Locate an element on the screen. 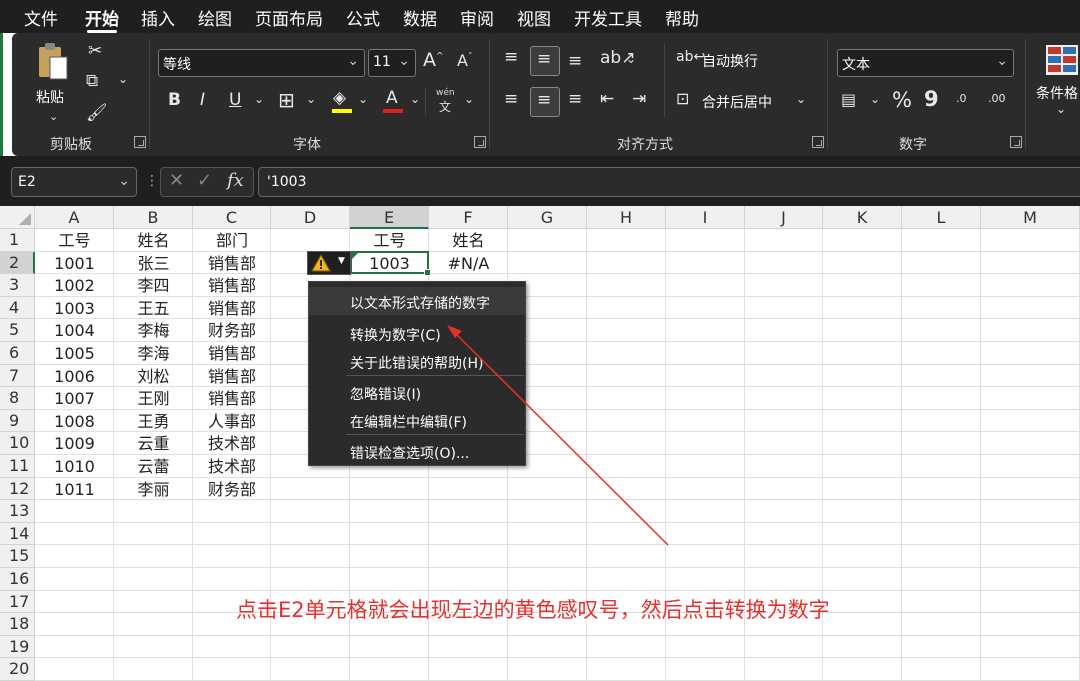 The height and width of the screenshot is (681, 1080). cell-c9: 人事部 is located at coordinates (232, 421).